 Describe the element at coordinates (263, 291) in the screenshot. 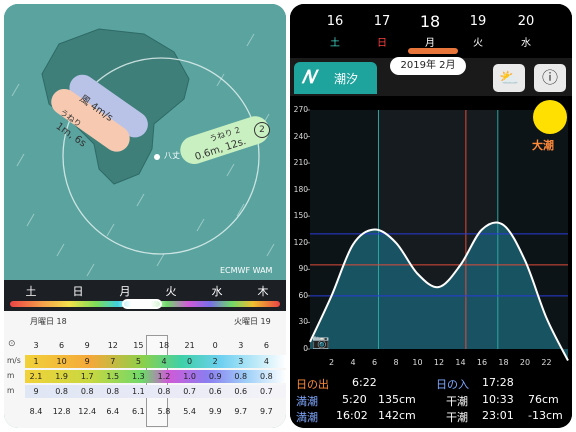

I see `day-tab: 木` at that location.